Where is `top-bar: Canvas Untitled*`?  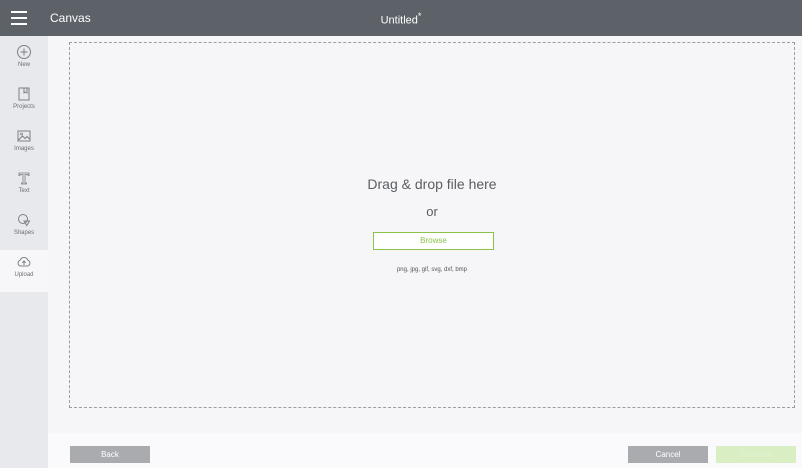
top-bar: Canvas Untitled* is located at coordinates (401, 18).